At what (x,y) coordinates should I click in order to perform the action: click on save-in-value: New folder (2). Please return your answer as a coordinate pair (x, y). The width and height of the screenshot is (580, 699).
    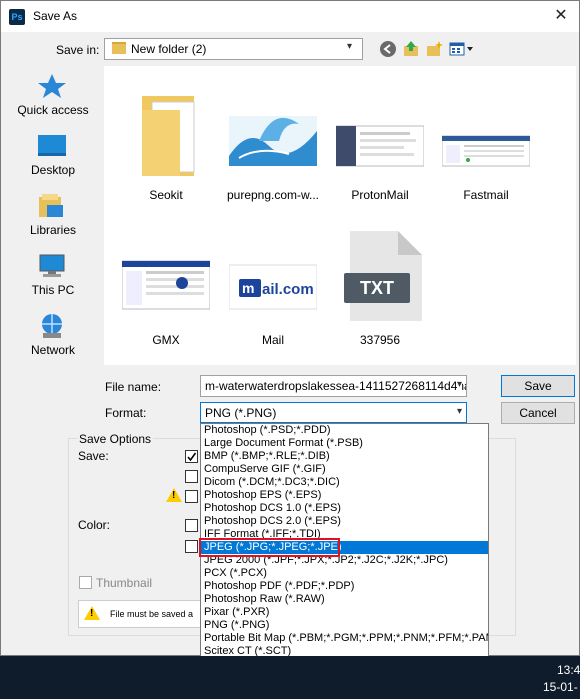
    Looking at the image, I should click on (169, 49).